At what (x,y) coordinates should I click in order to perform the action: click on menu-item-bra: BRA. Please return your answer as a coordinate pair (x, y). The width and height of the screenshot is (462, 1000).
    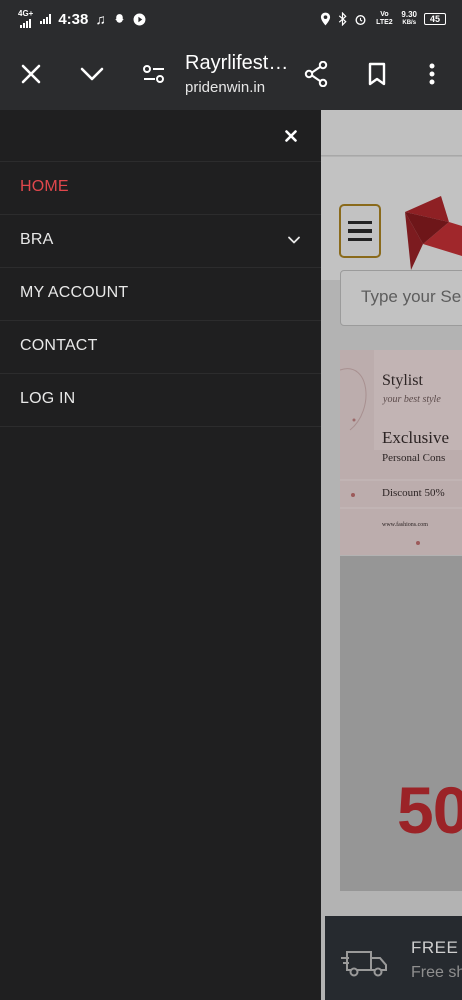
    Looking at the image, I should click on (160, 241).